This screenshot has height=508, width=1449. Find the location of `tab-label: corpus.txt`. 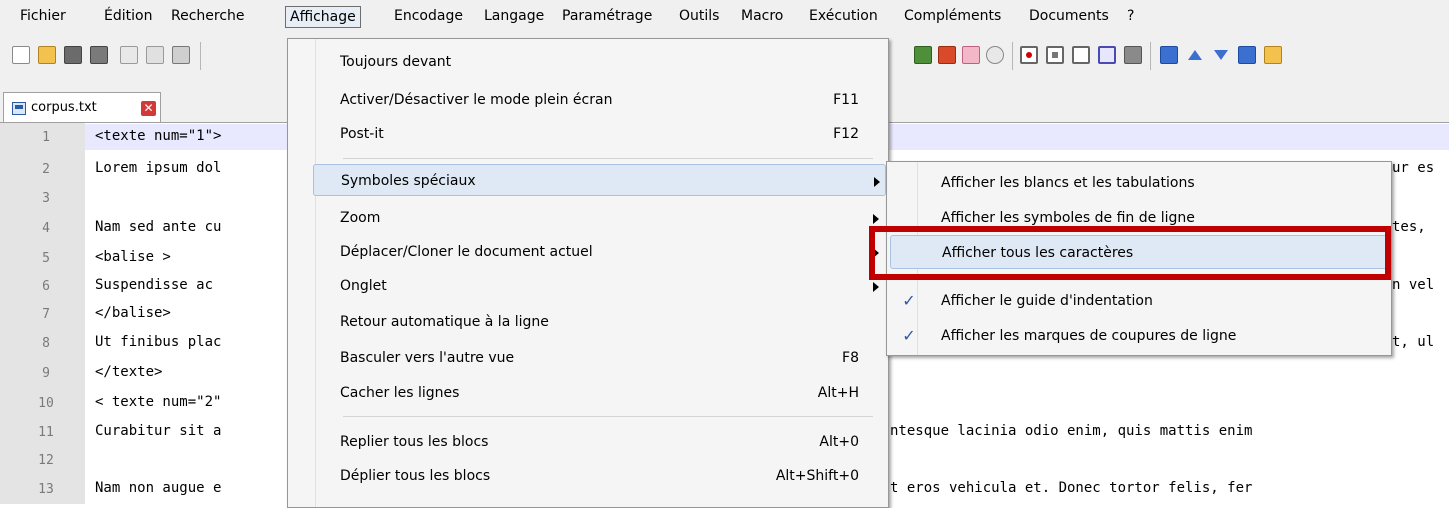

tab-label: corpus.txt is located at coordinates (64, 107).